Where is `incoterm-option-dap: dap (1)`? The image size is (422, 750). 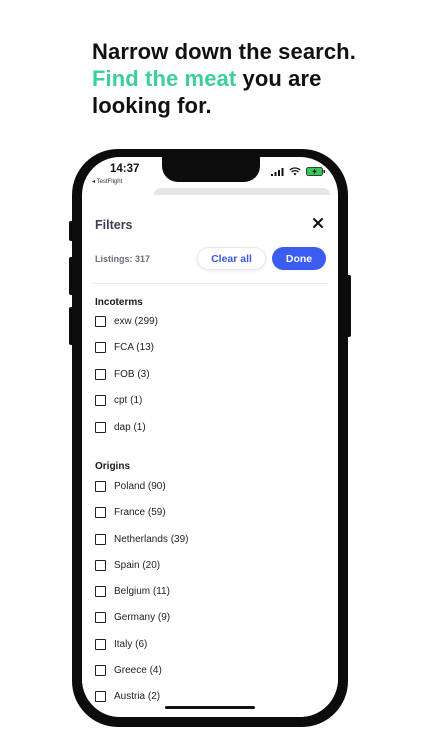 incoterm-option-dap: dap (1) is located at coordinates (120, 427).